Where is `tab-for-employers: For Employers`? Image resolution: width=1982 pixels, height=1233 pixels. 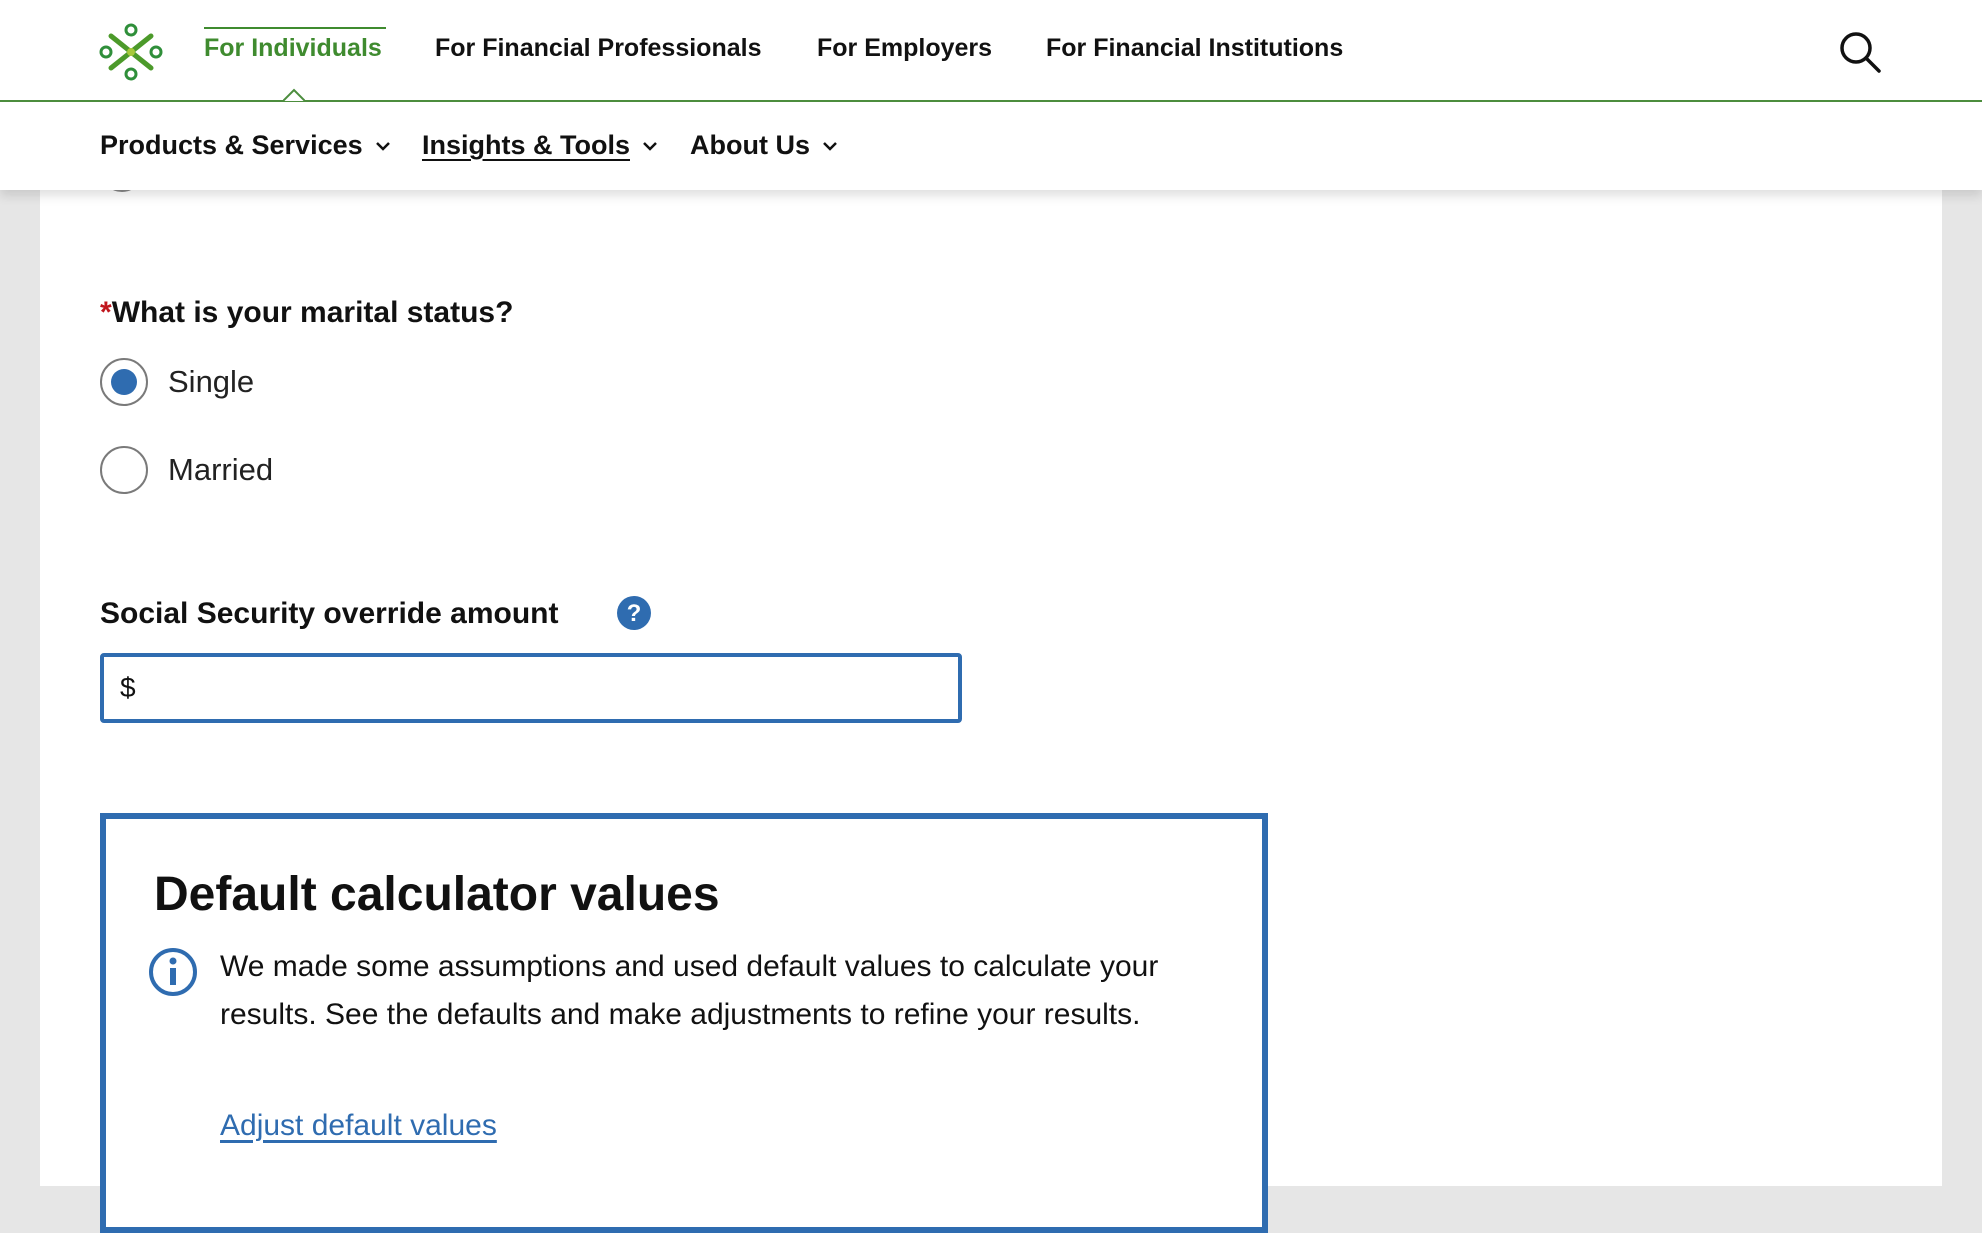
tab-for-employers: For Employers is located at coordinates (904, 48).